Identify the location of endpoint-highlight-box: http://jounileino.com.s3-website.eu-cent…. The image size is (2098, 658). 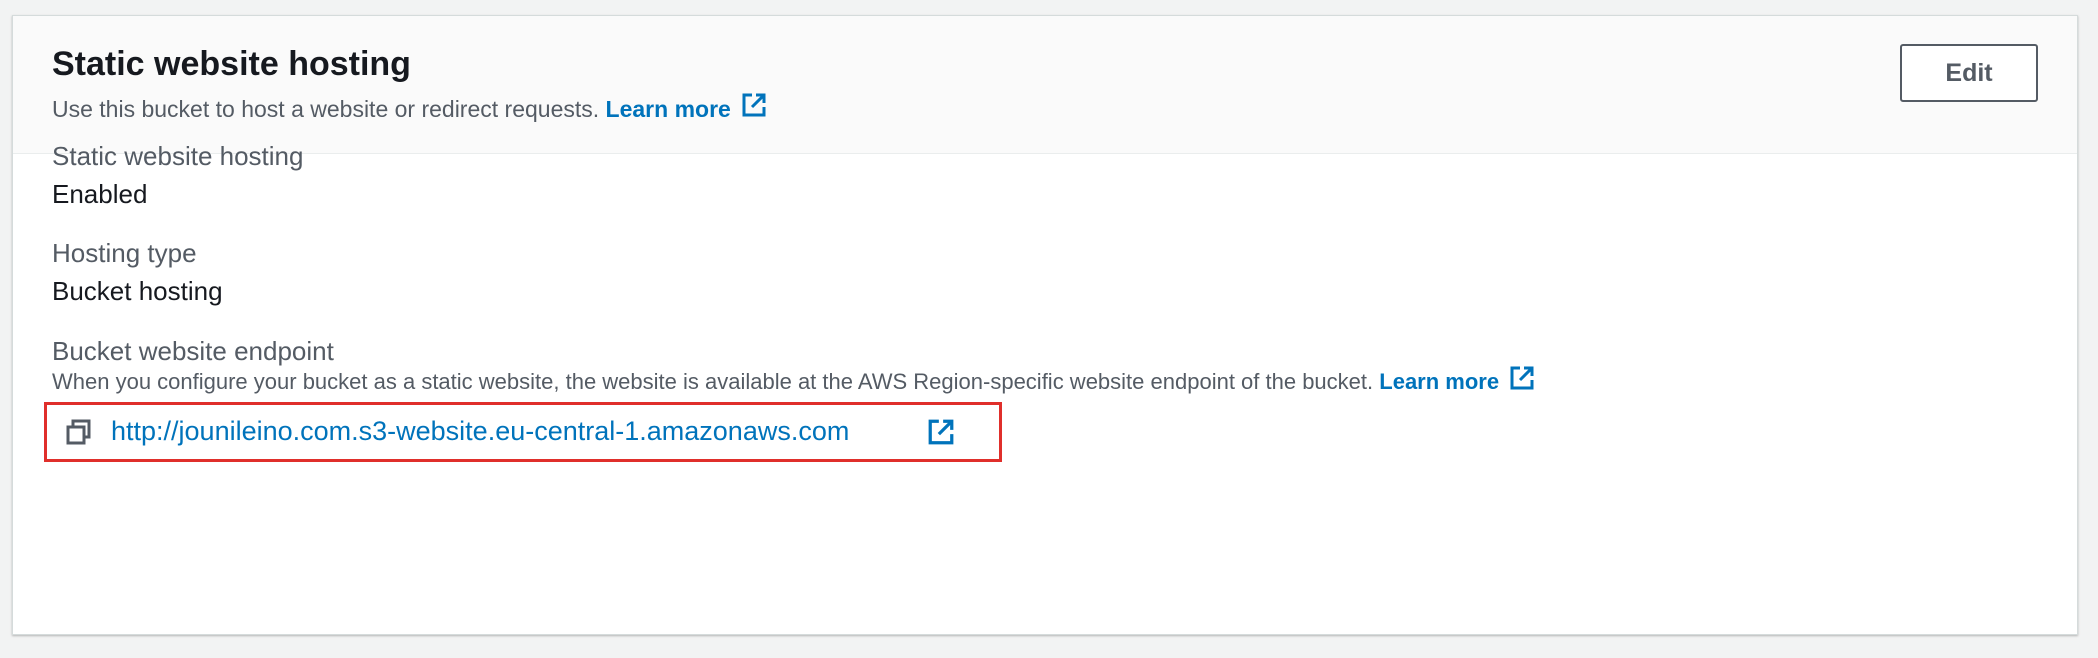
(523, 432).